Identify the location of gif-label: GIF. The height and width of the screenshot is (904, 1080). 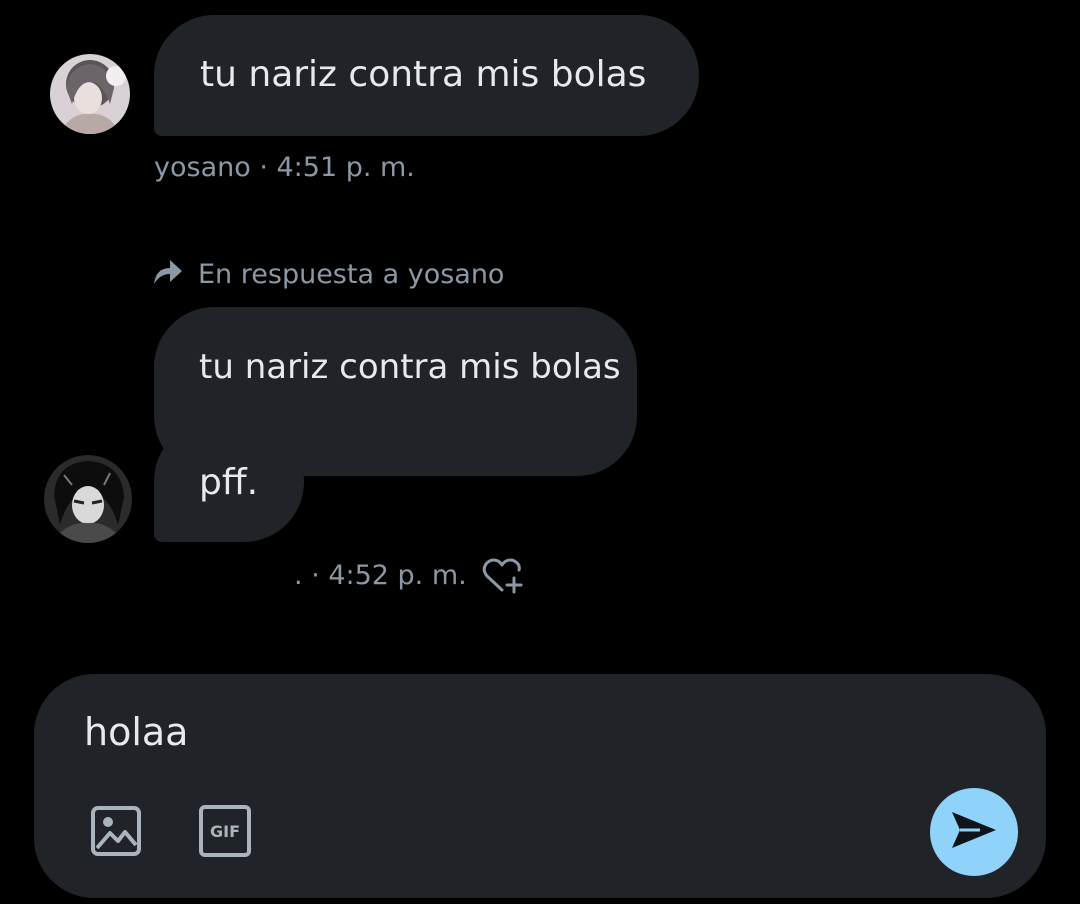
(224, 831).